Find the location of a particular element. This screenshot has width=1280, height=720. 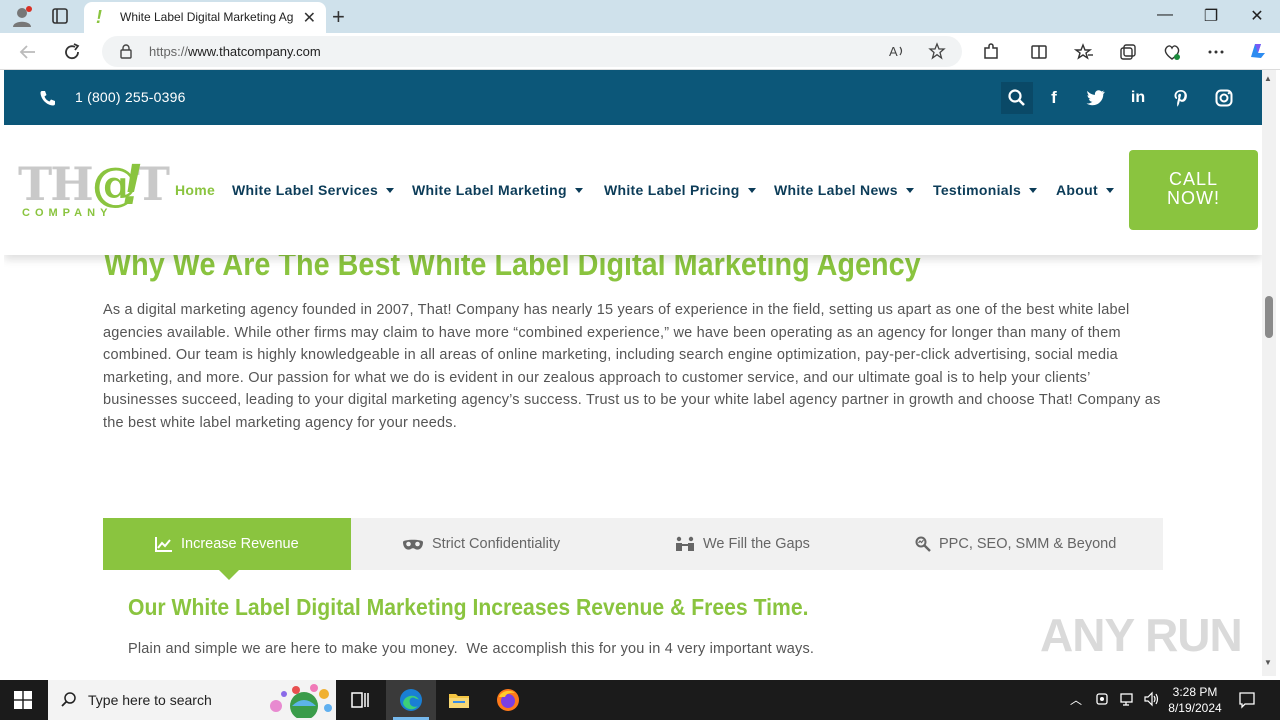

taskbar-search-placeholder: Type here to search is located at coordinates (150, 700).